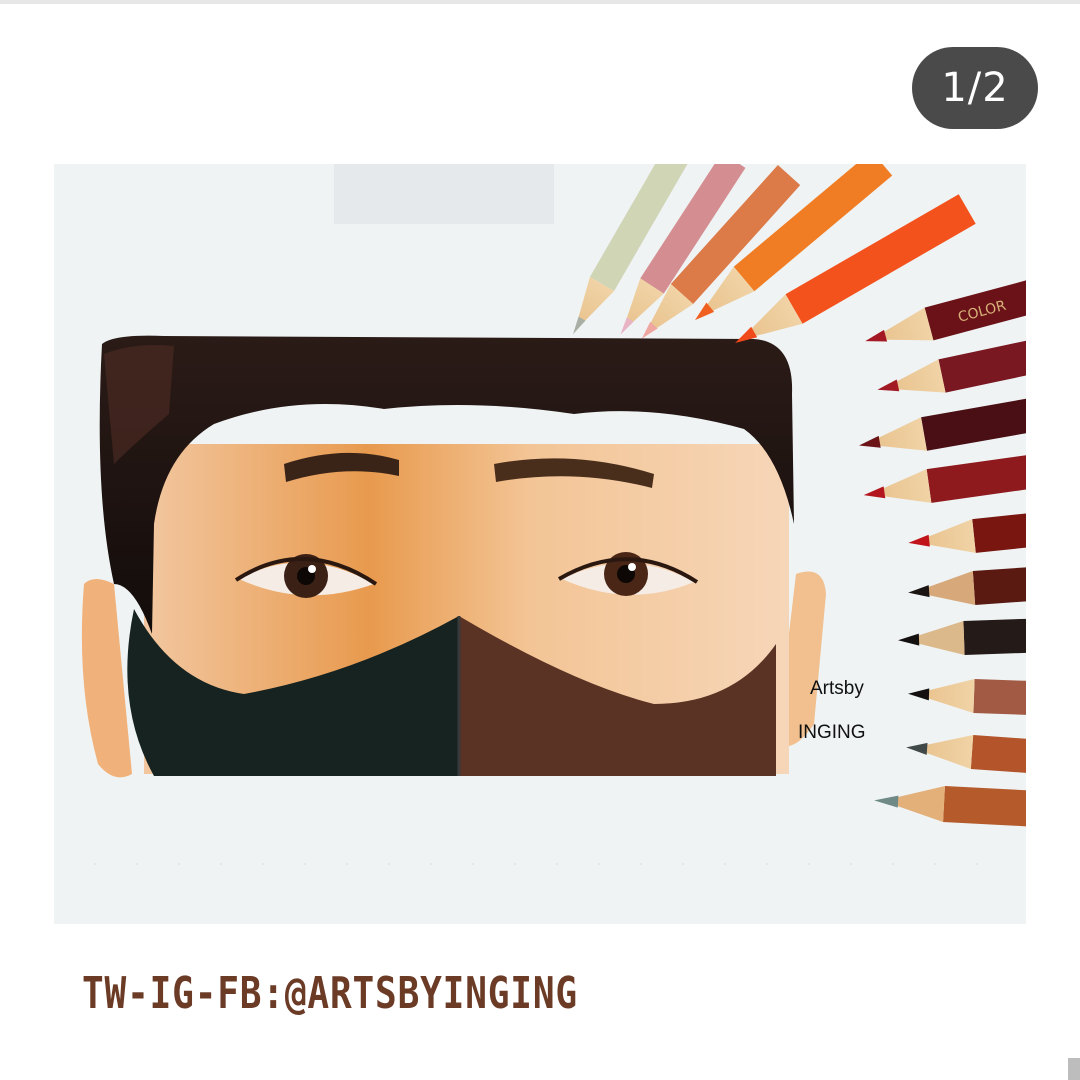 This screenshot has width=1080, height=1080. What do you see at coordinates (975, 88) in the screenshot?
I see `image-counter-badge: 1/2` at bounding box center [975, 88].